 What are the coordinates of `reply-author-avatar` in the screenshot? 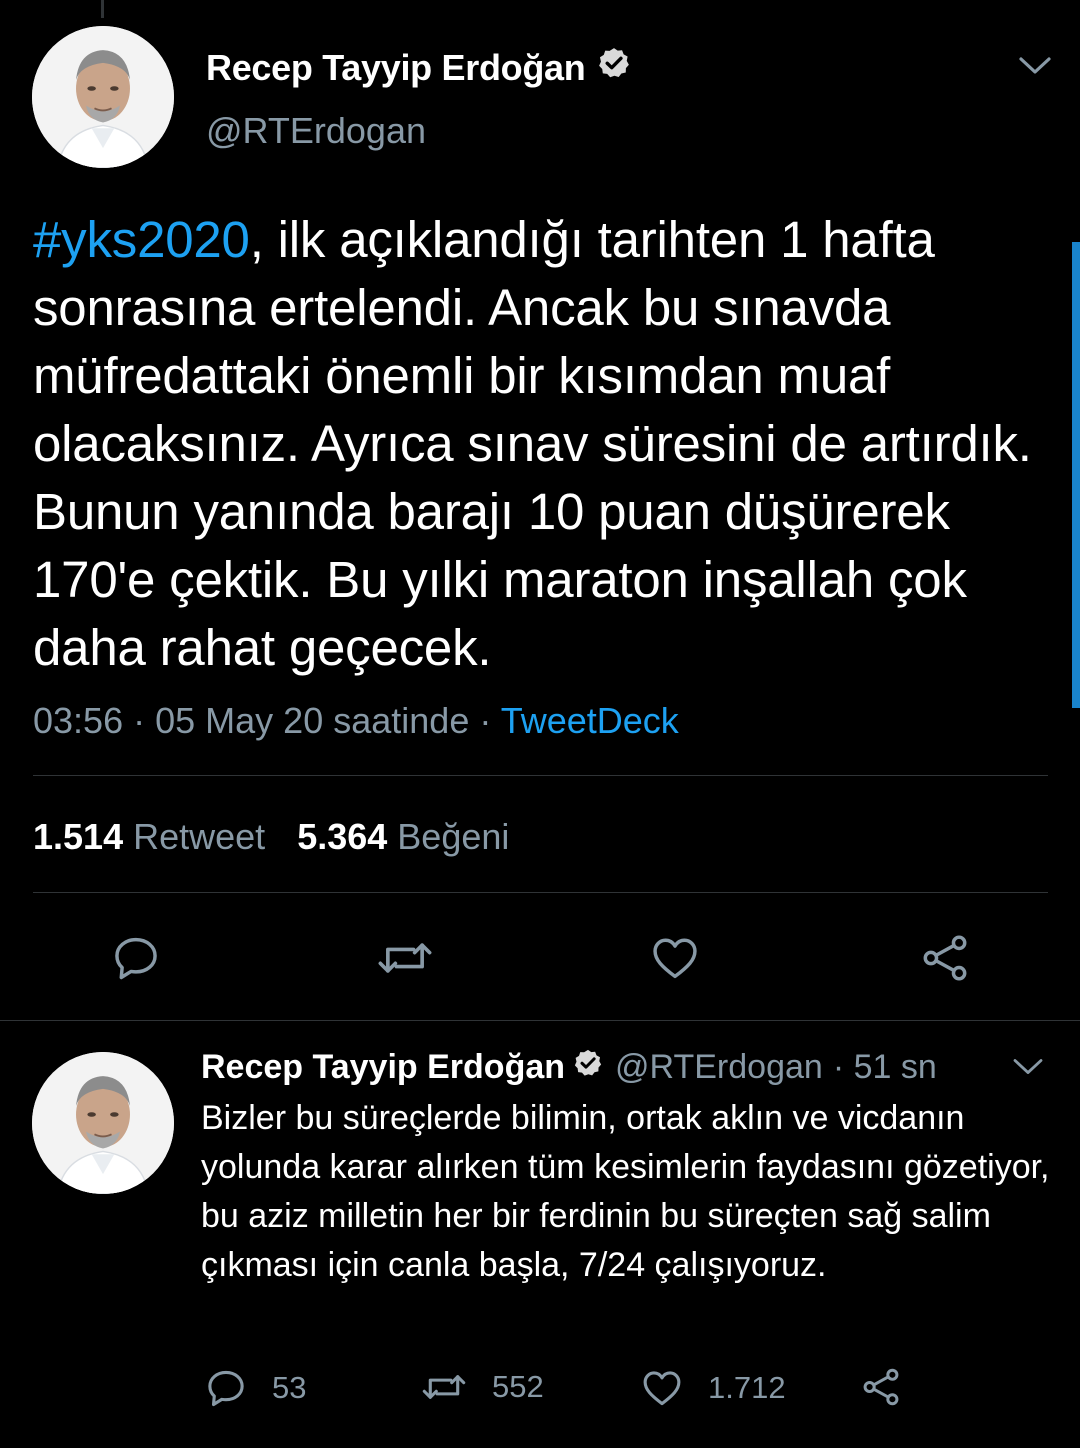 It's located at (103, 1123).